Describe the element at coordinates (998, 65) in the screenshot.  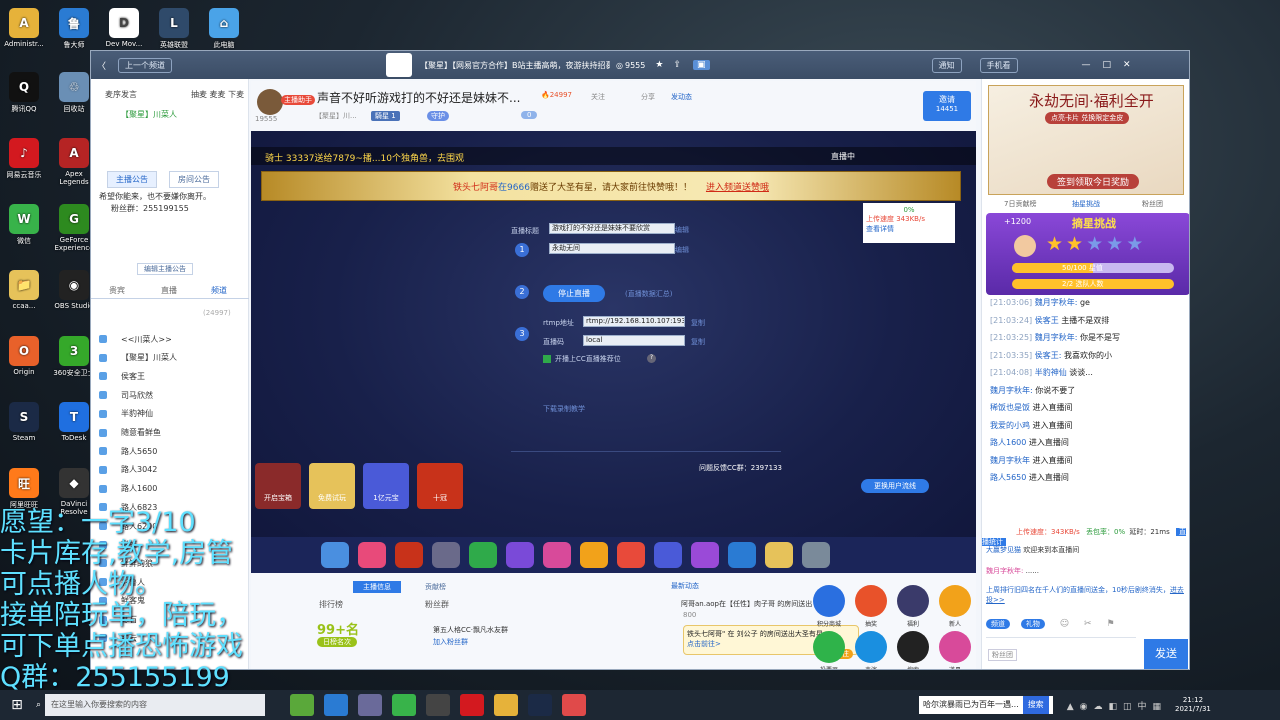
I see `phone-pill: 手机看` at that location.